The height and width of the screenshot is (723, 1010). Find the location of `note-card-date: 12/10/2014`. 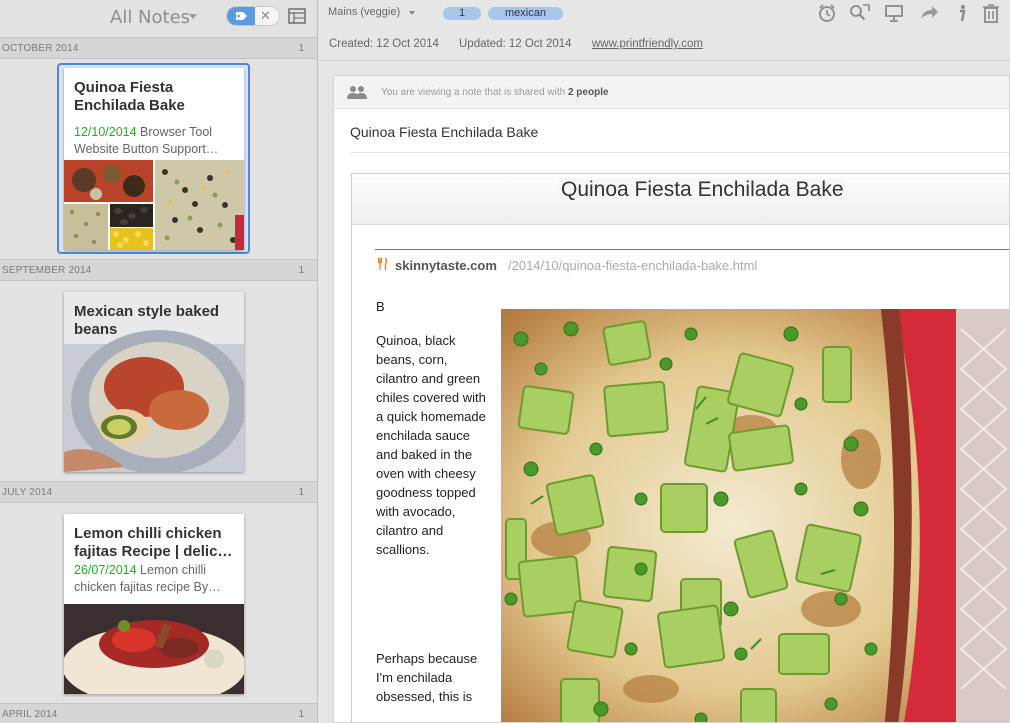

note-card-date: 12/10/2014 is located at coordinates (105, 132).